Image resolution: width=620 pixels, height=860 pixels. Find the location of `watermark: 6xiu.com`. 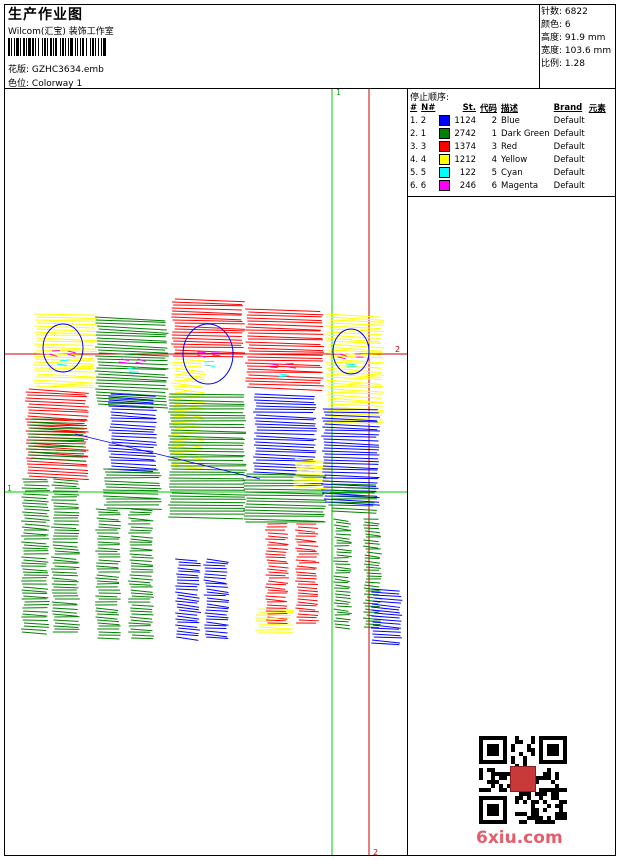

watermark: 6xiu.com is located at coordinates (519, 838).